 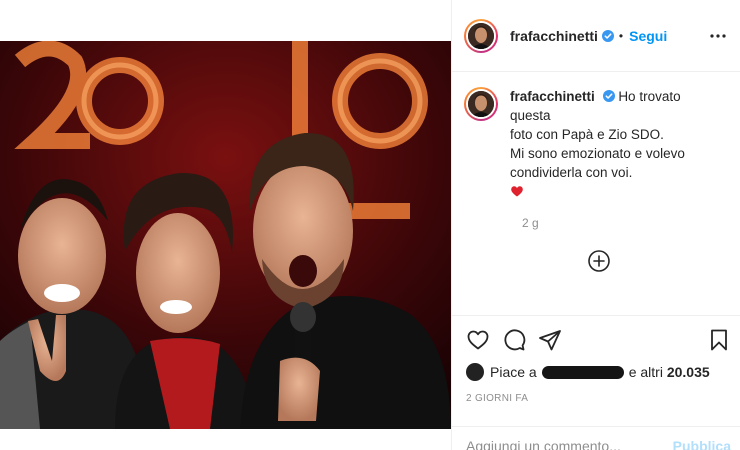 I want to click on red-heart-emoji, so click(x=517, y=191).